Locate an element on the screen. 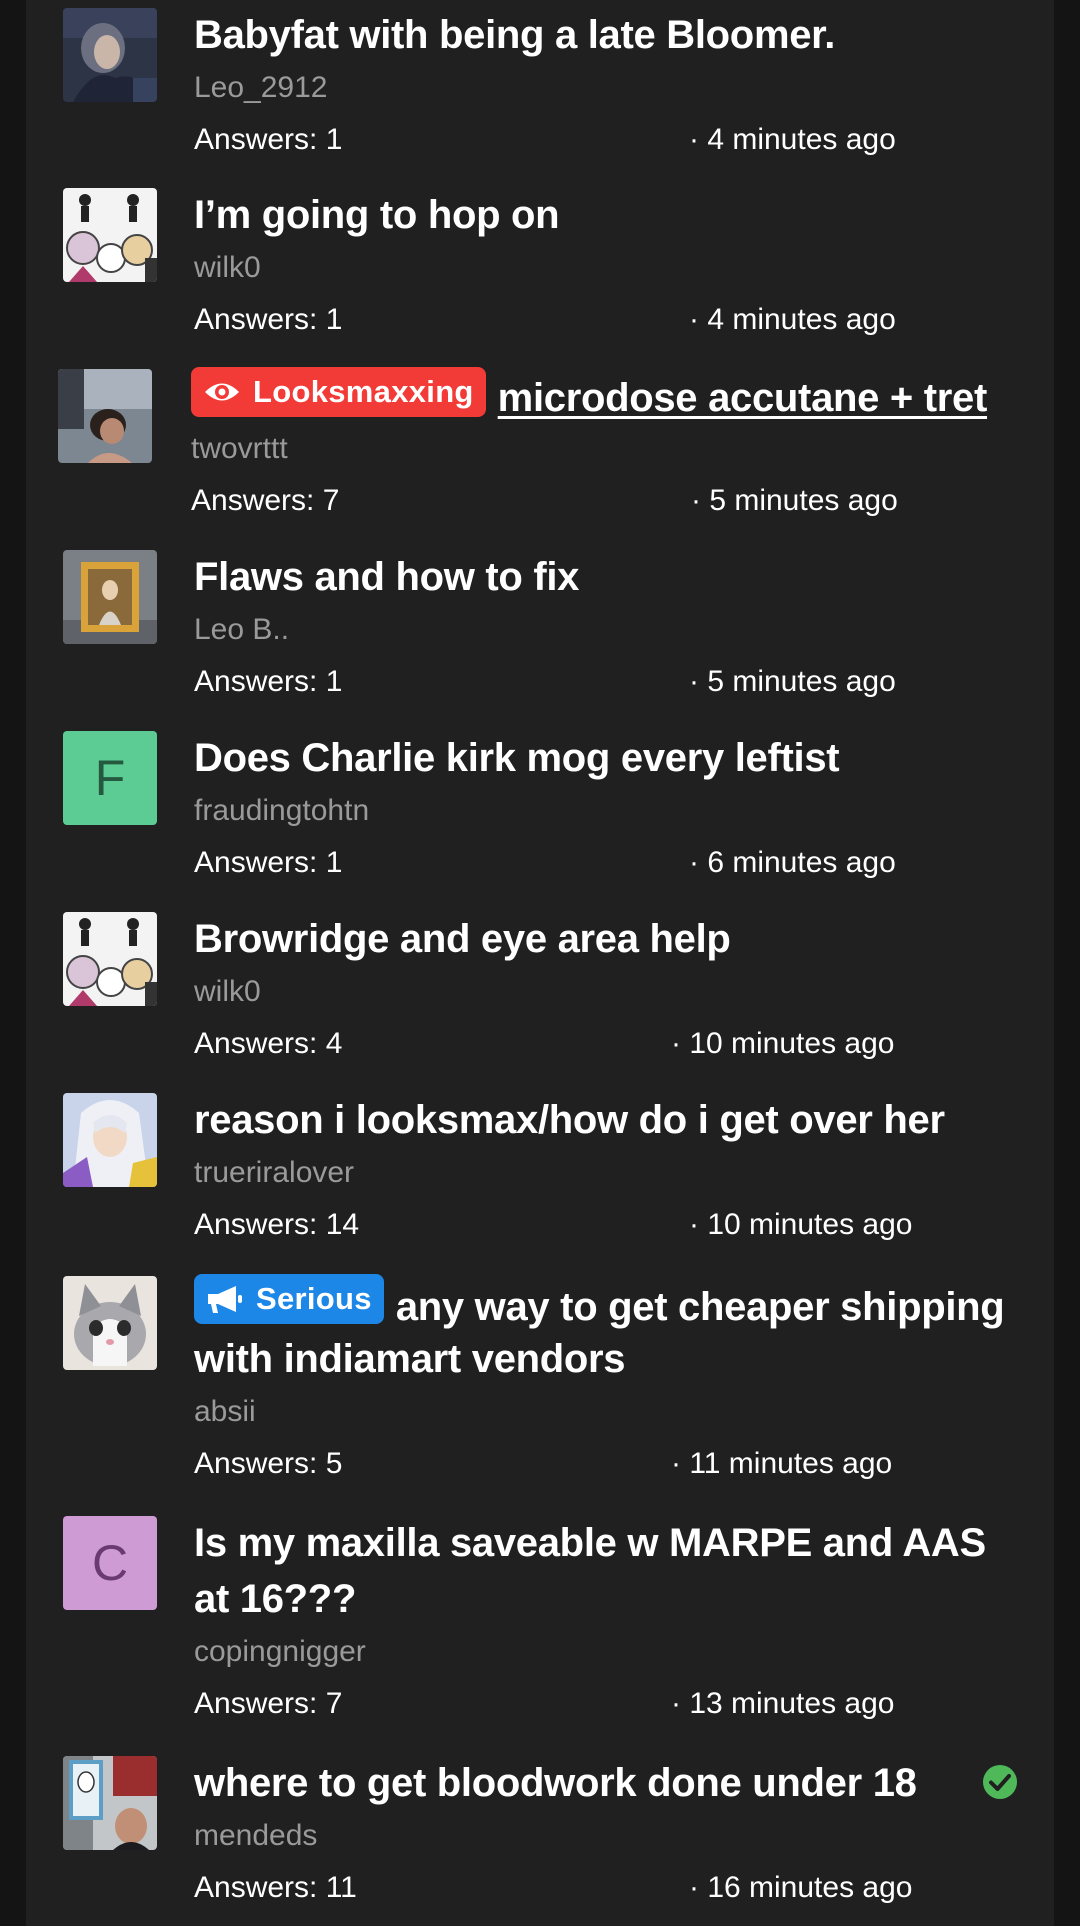 The image size is (1080, 1926). thread-title: Browridge and eye area help is located at coordinates (614, 939).